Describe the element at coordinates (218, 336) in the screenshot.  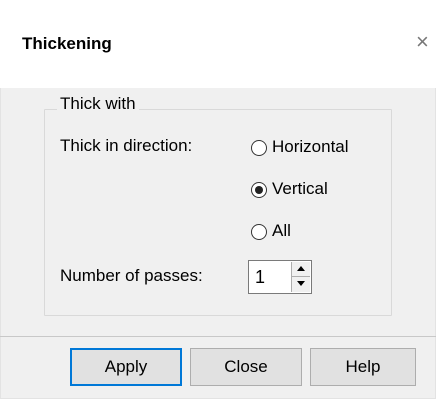
I see `button-separator` at that location.